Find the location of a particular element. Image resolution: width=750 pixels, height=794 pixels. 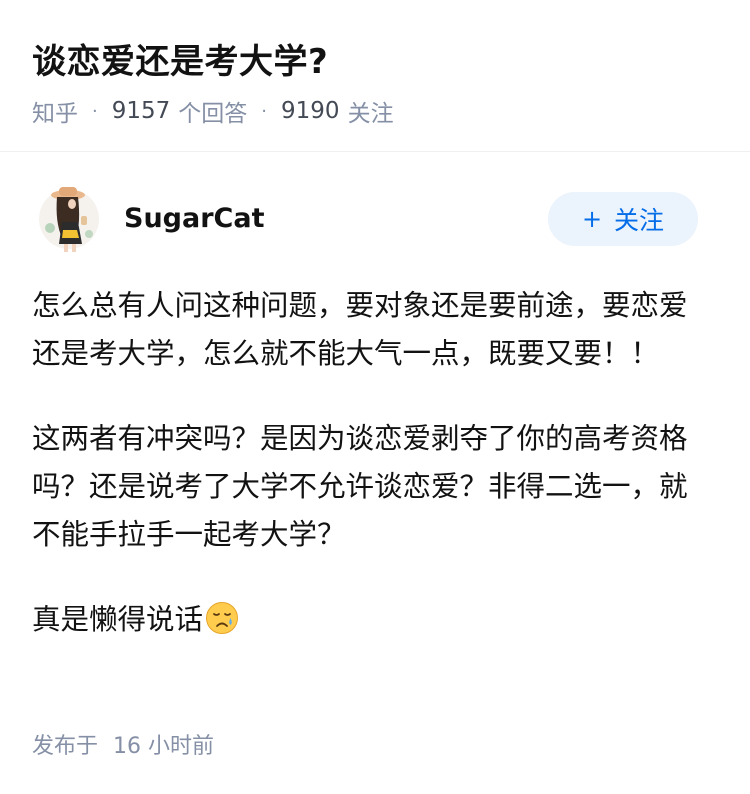

sad-relieved-face-icon is located at coordinates (222, 625).